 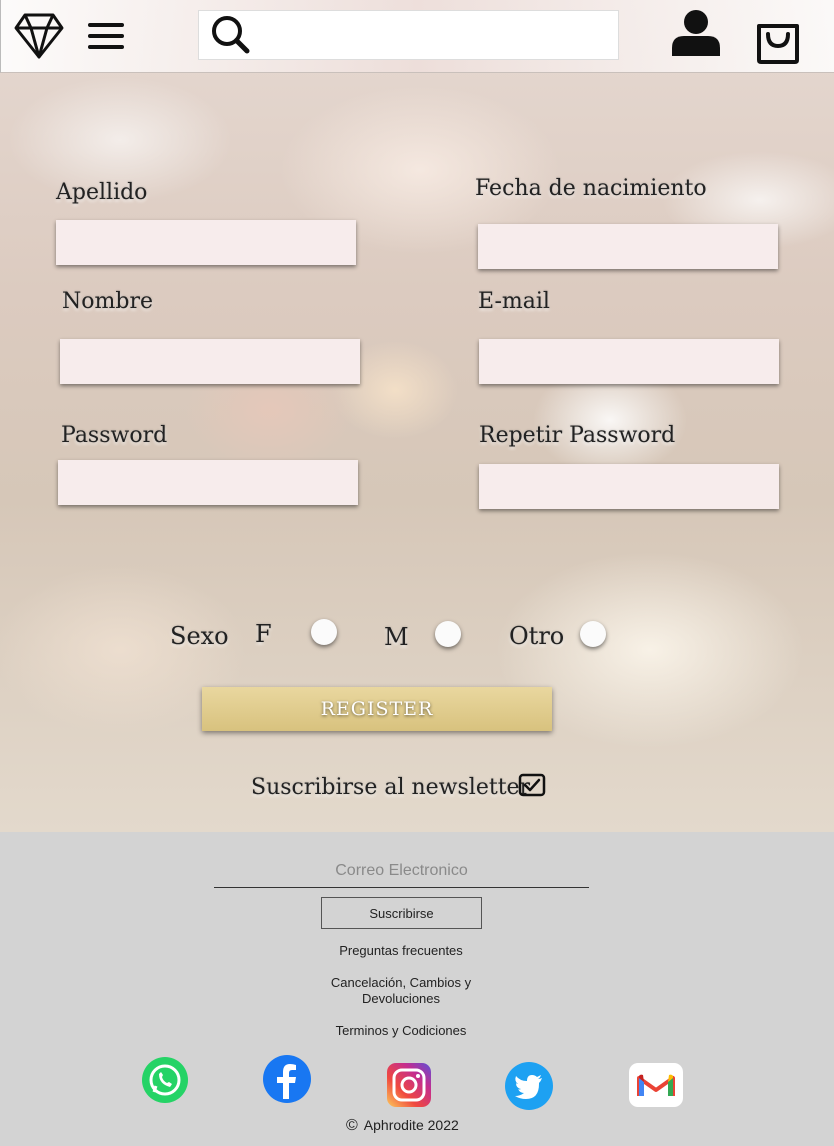 I want to click on email-label: E-mail, so click(x=514, y=301).